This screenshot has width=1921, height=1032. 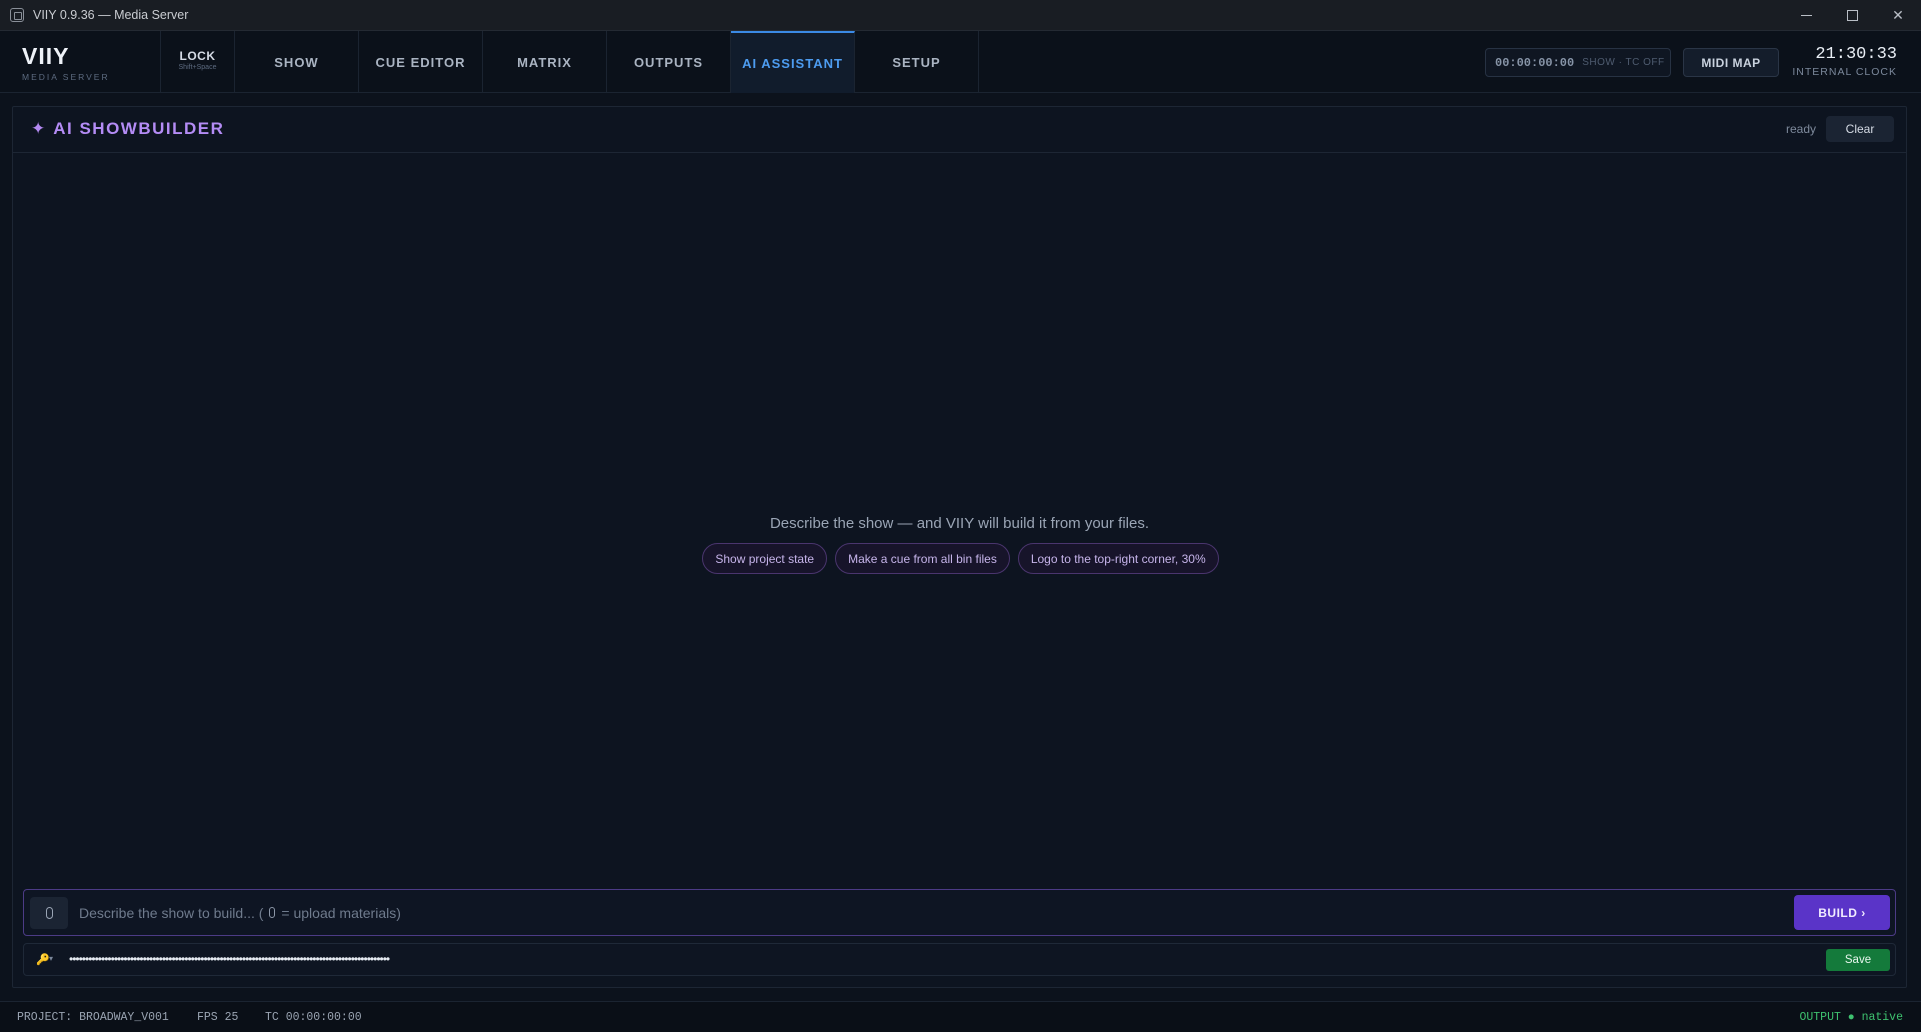 I want to click on panel-header: ✦ AI SHOWBUILDER ready Clear, so click(x=959, y=130).